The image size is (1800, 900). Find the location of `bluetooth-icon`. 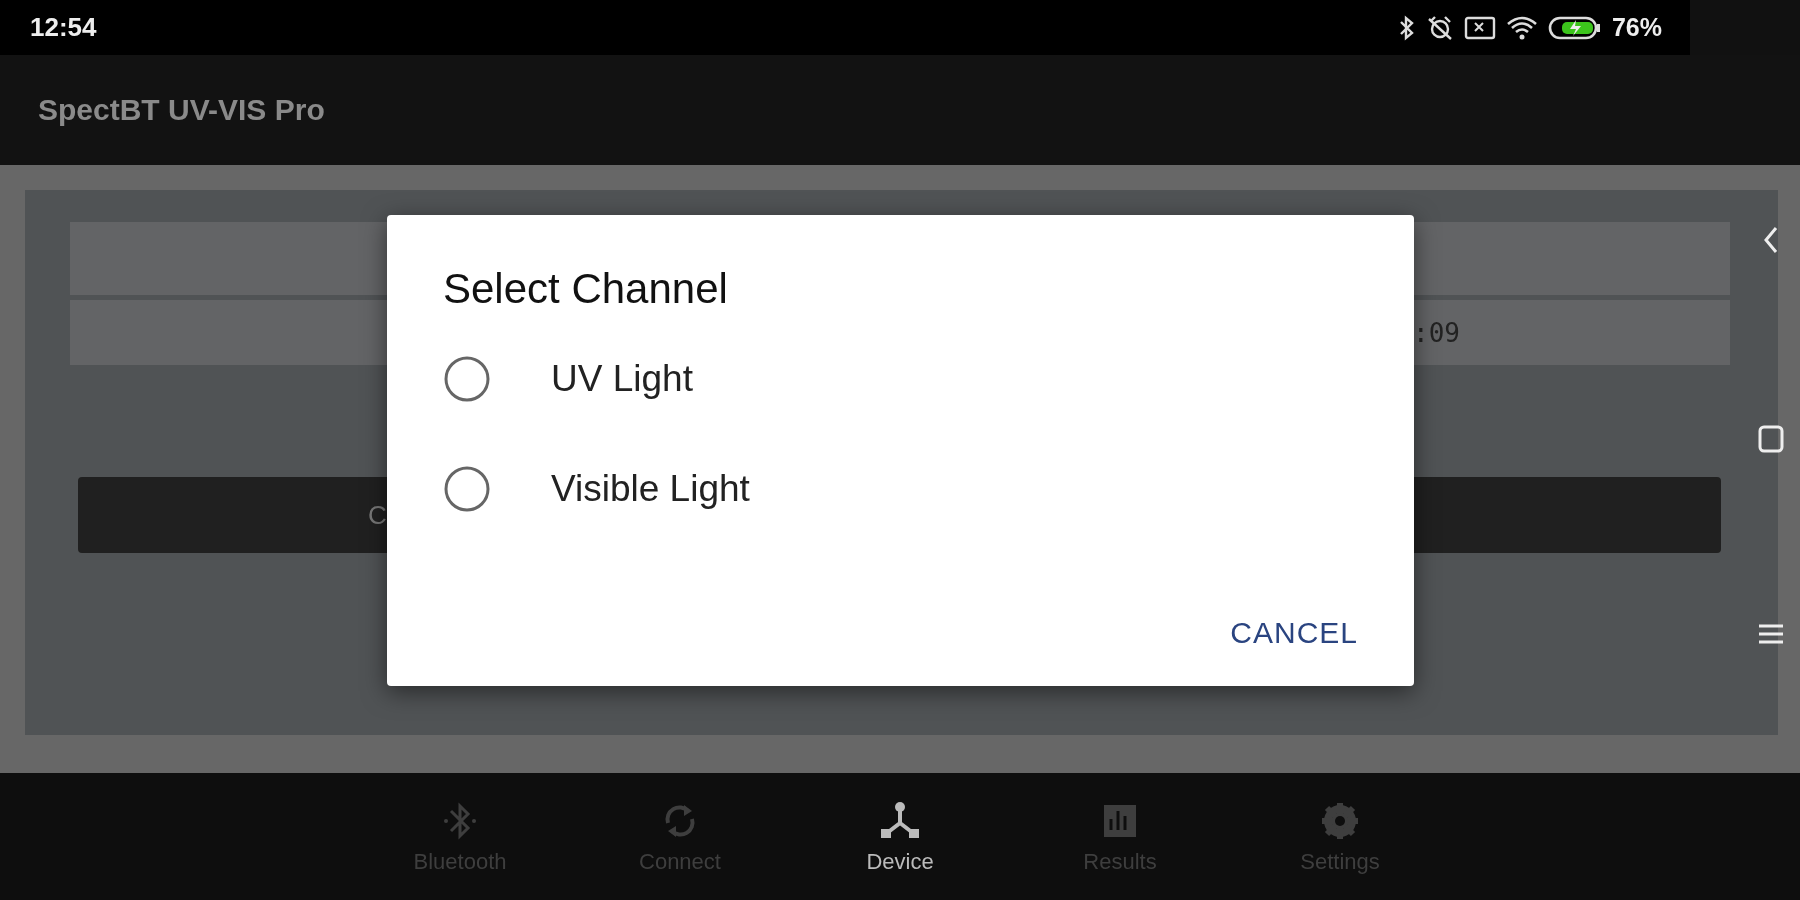

bluetooth-icon is located at coordinates (1406, 27).